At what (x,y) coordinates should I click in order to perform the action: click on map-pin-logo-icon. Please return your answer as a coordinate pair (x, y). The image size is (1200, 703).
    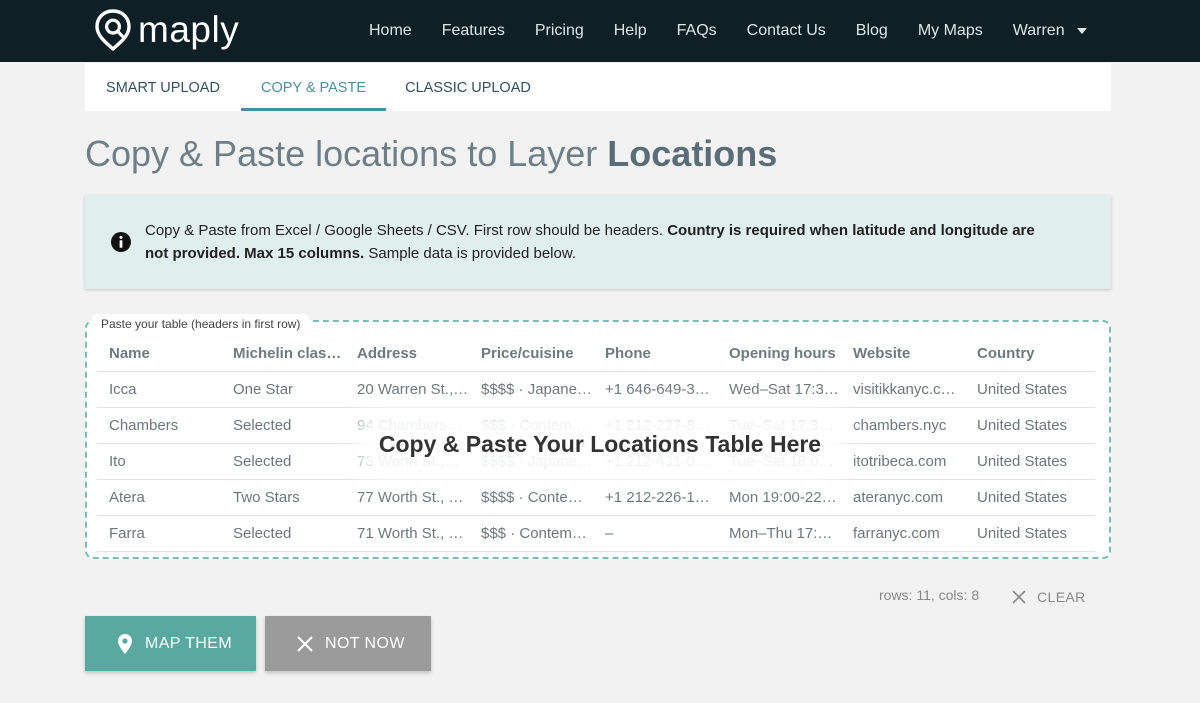
    Looking at the image, I should click on (113, 30).